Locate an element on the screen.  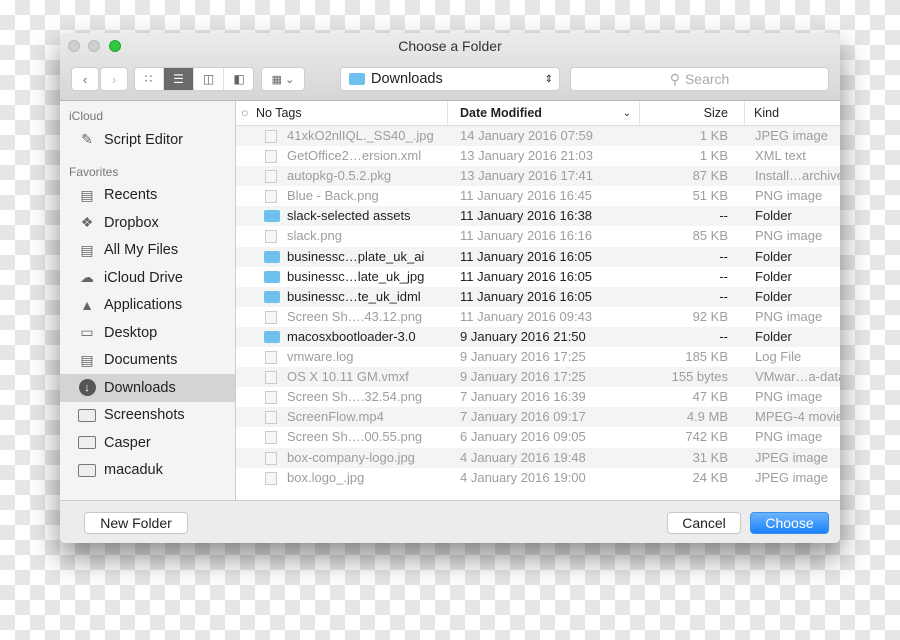
column-size: Size is located at coordinates (692, 113).